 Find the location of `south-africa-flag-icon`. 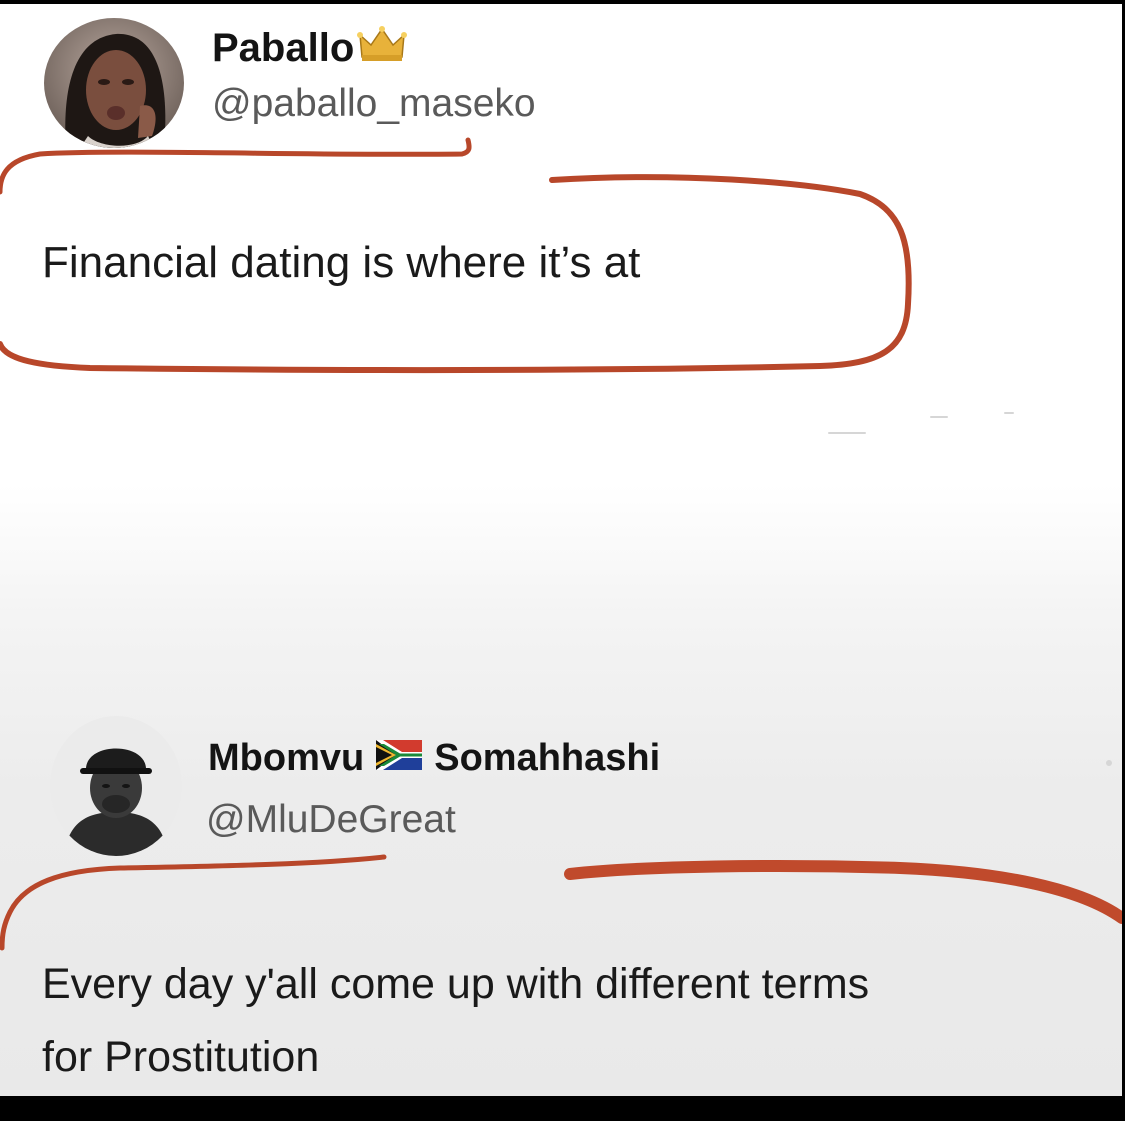

south-africa-flag-icon is located at coordinates (399, 758).